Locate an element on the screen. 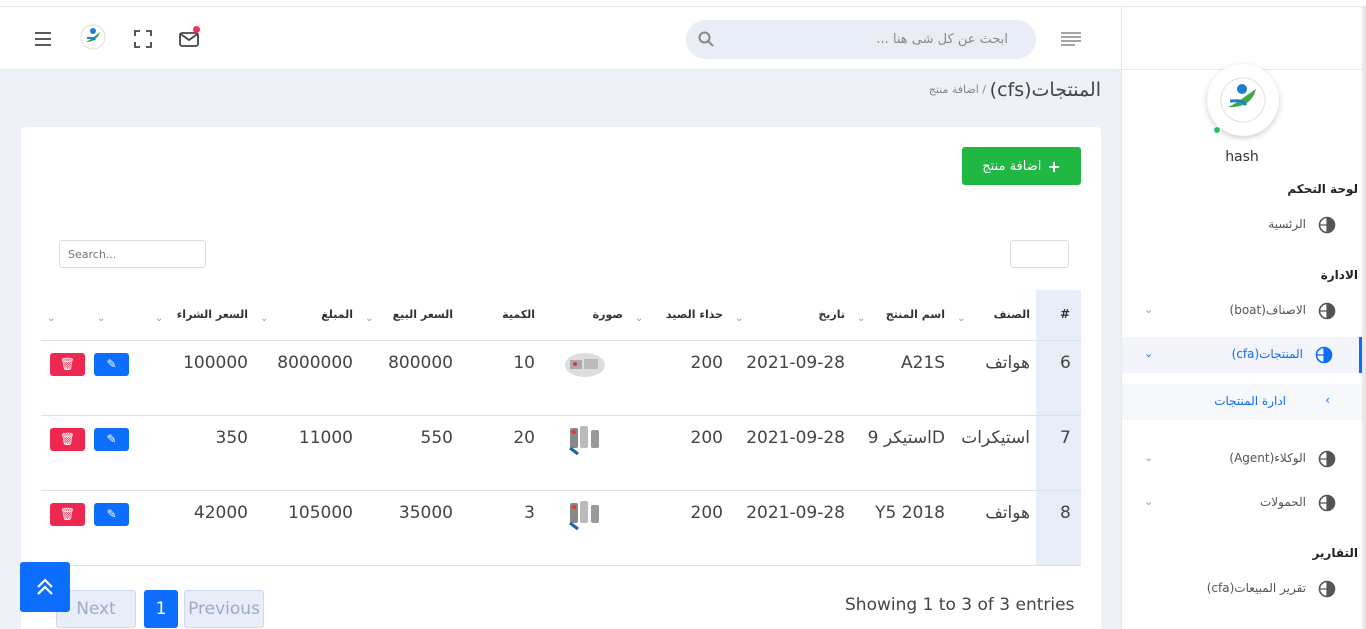  section-admin: الادارة is located at coordinates (1339, 275).